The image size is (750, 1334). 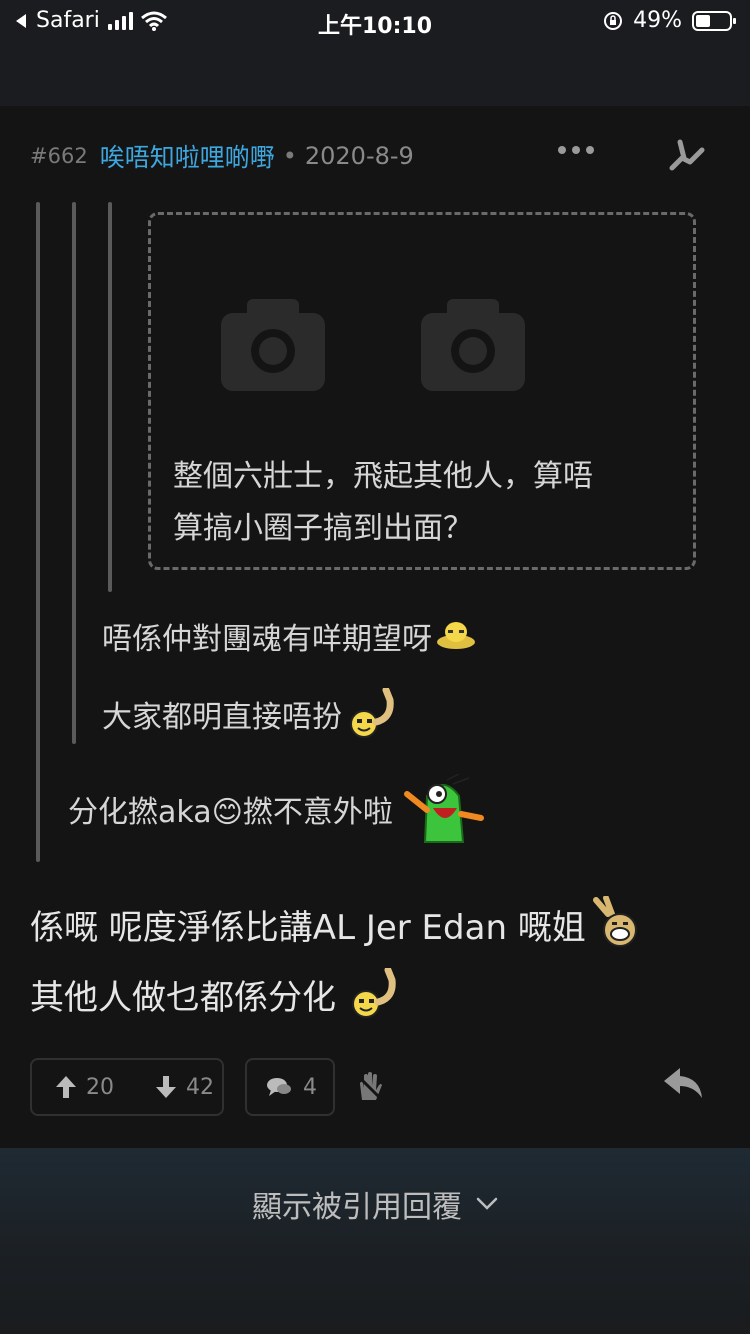 I want to click on show-quoted-label: 顯示被引用回覆, so click(x=357, y=1207).